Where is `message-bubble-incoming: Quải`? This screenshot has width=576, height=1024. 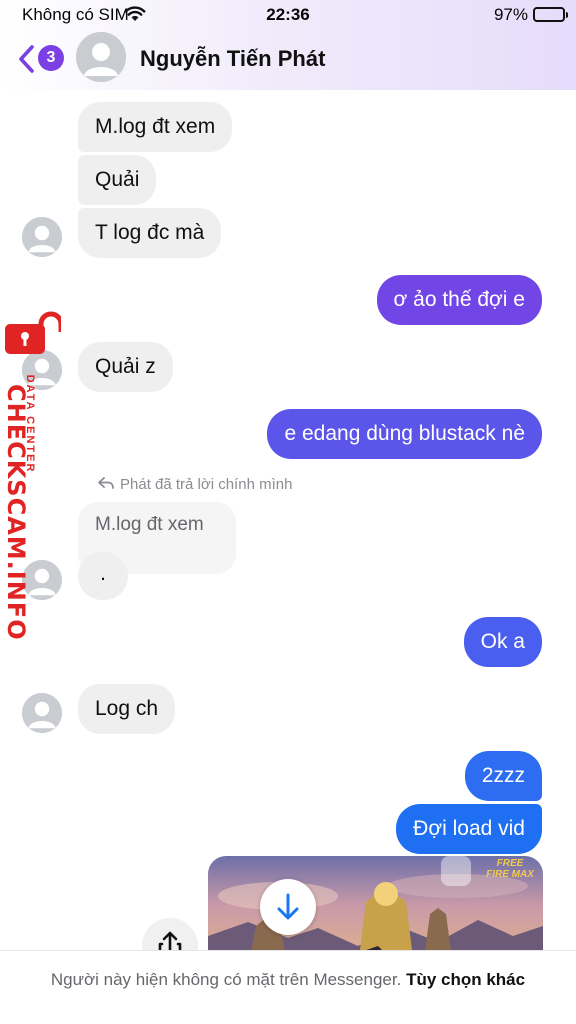
message-bubble-incoming: Quải is located at coordinates (117, 180).